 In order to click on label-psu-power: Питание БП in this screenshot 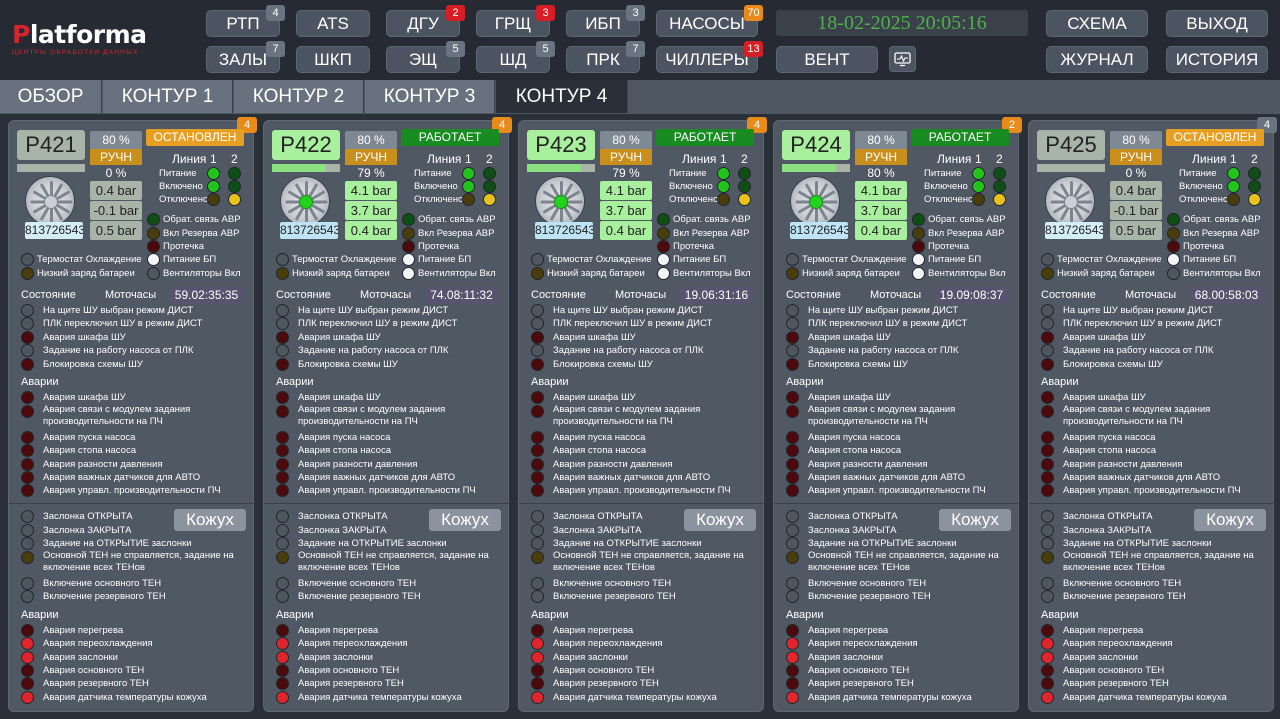, I will do `click(700, 259)`.